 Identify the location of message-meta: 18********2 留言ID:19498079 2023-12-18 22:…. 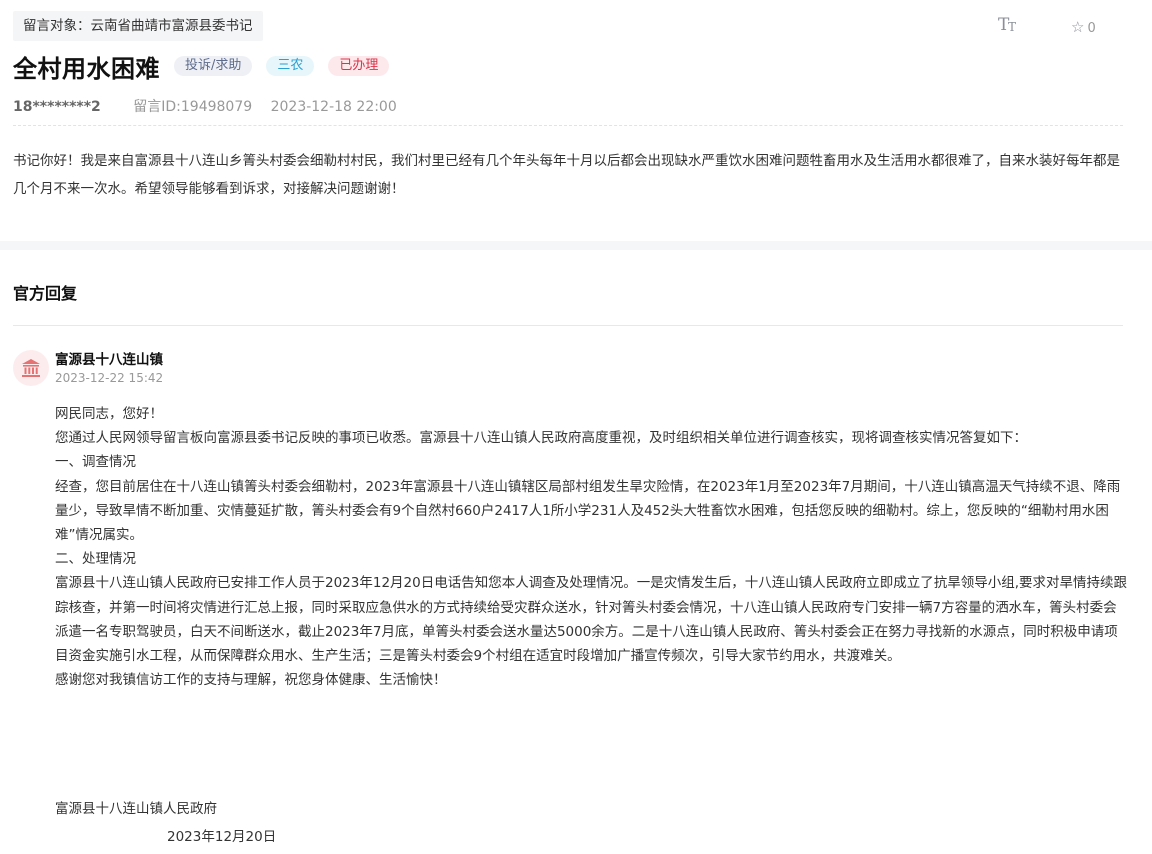
(205, 107).